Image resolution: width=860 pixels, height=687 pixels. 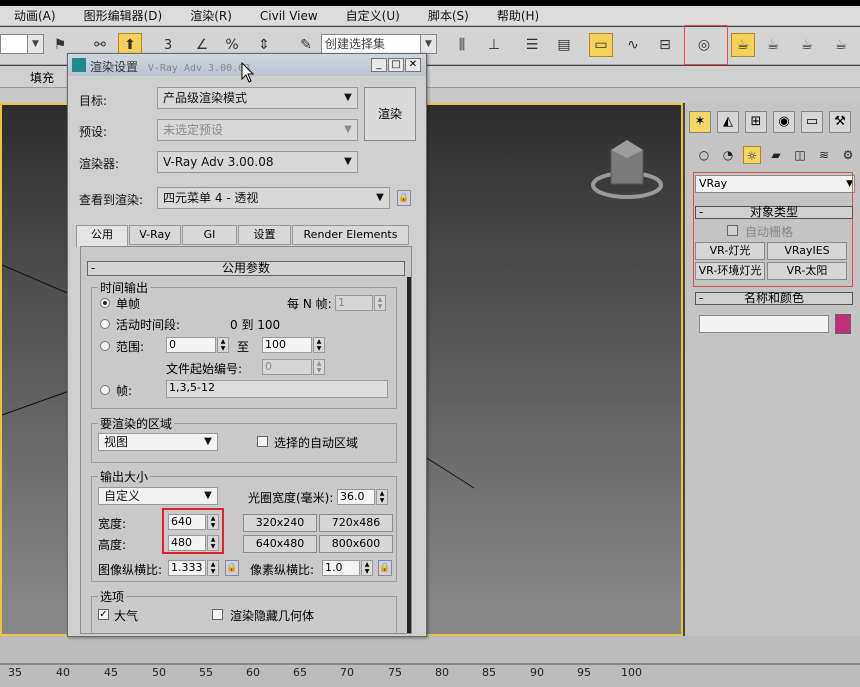 What do you see at coordinates (518, 15) in the screenshot?
I see `menu-help: 帮助(H)` at bounding box center [518, 15].